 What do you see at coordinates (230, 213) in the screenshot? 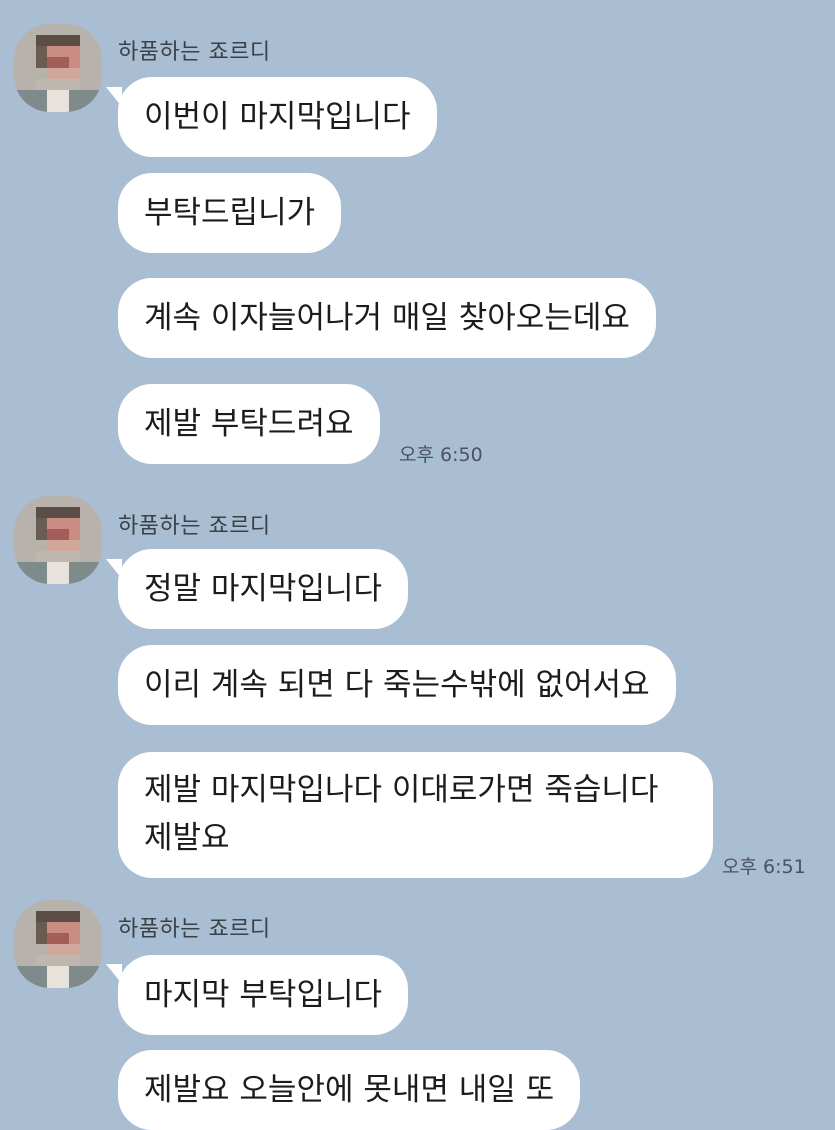
I see `message-bubble: 부탁드립니가` at bounding box center [230, 213].